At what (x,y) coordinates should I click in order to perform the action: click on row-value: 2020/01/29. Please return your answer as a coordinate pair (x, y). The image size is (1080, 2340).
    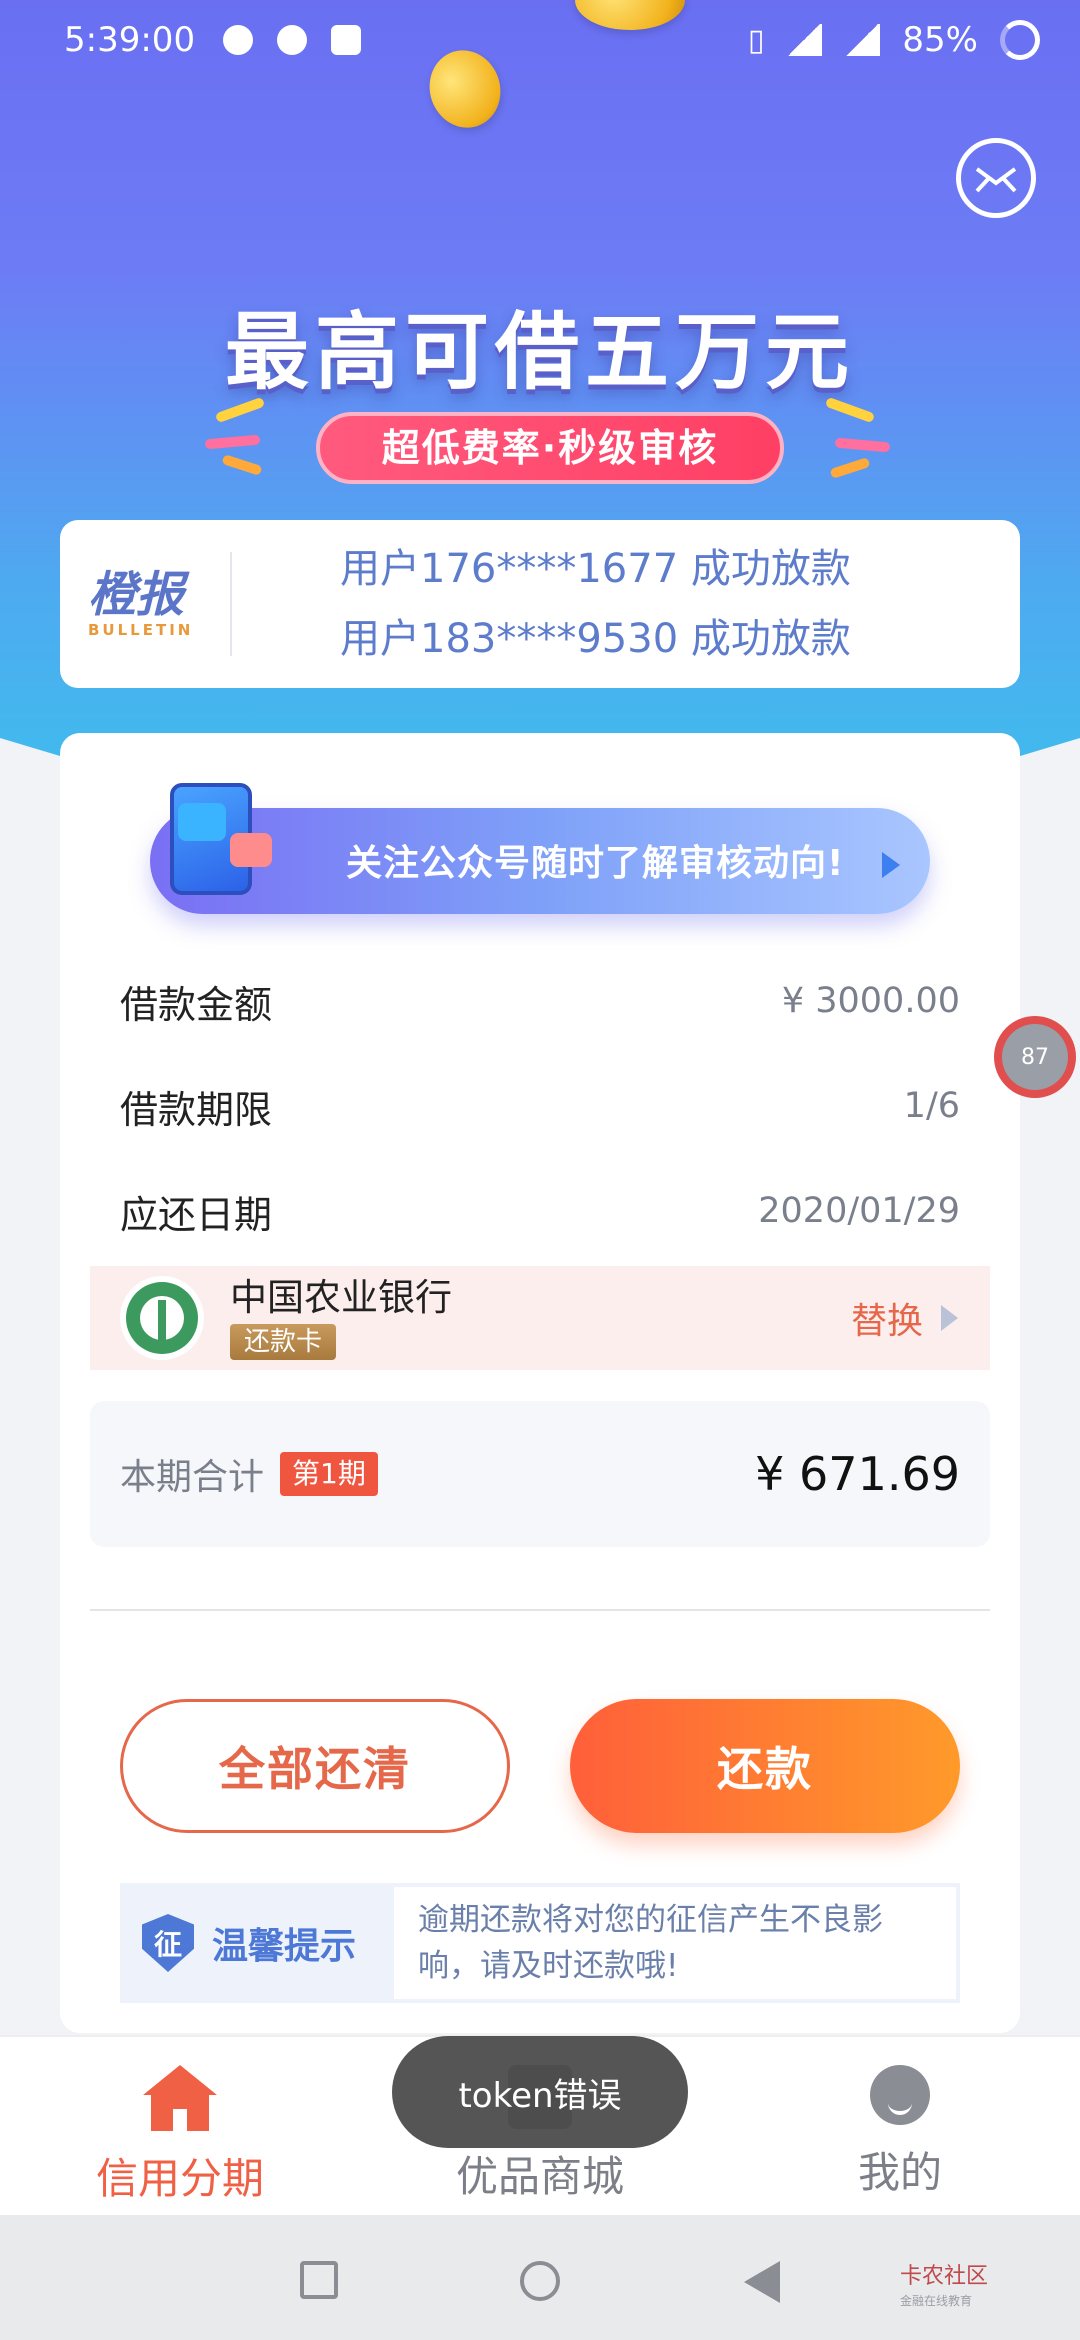
    Looking at the image, I should click on (859, 1211).